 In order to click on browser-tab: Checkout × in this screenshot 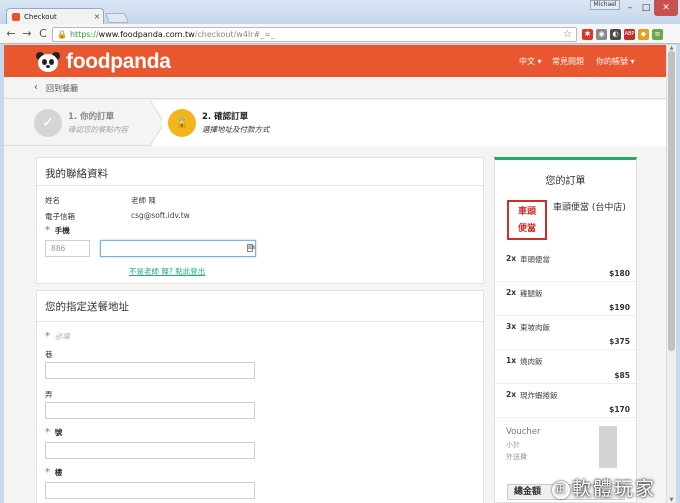, I will do `click(55, 16)`.